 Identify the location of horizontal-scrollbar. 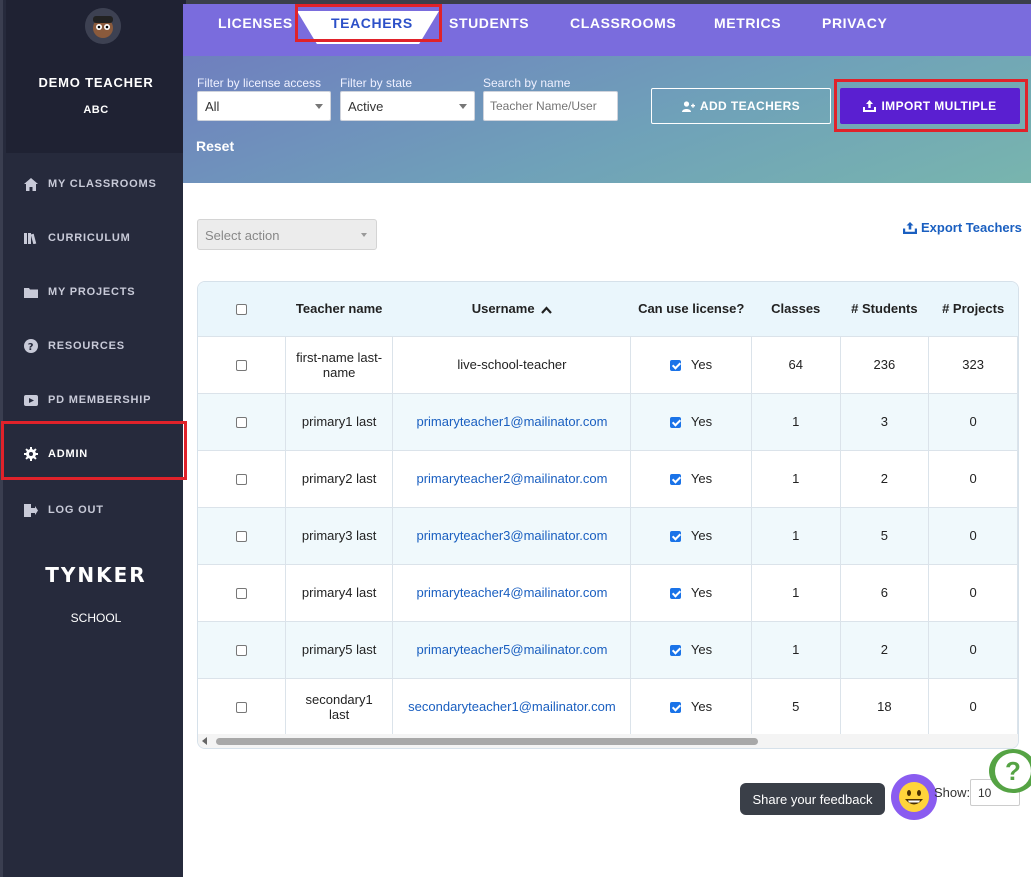
(608, 741).